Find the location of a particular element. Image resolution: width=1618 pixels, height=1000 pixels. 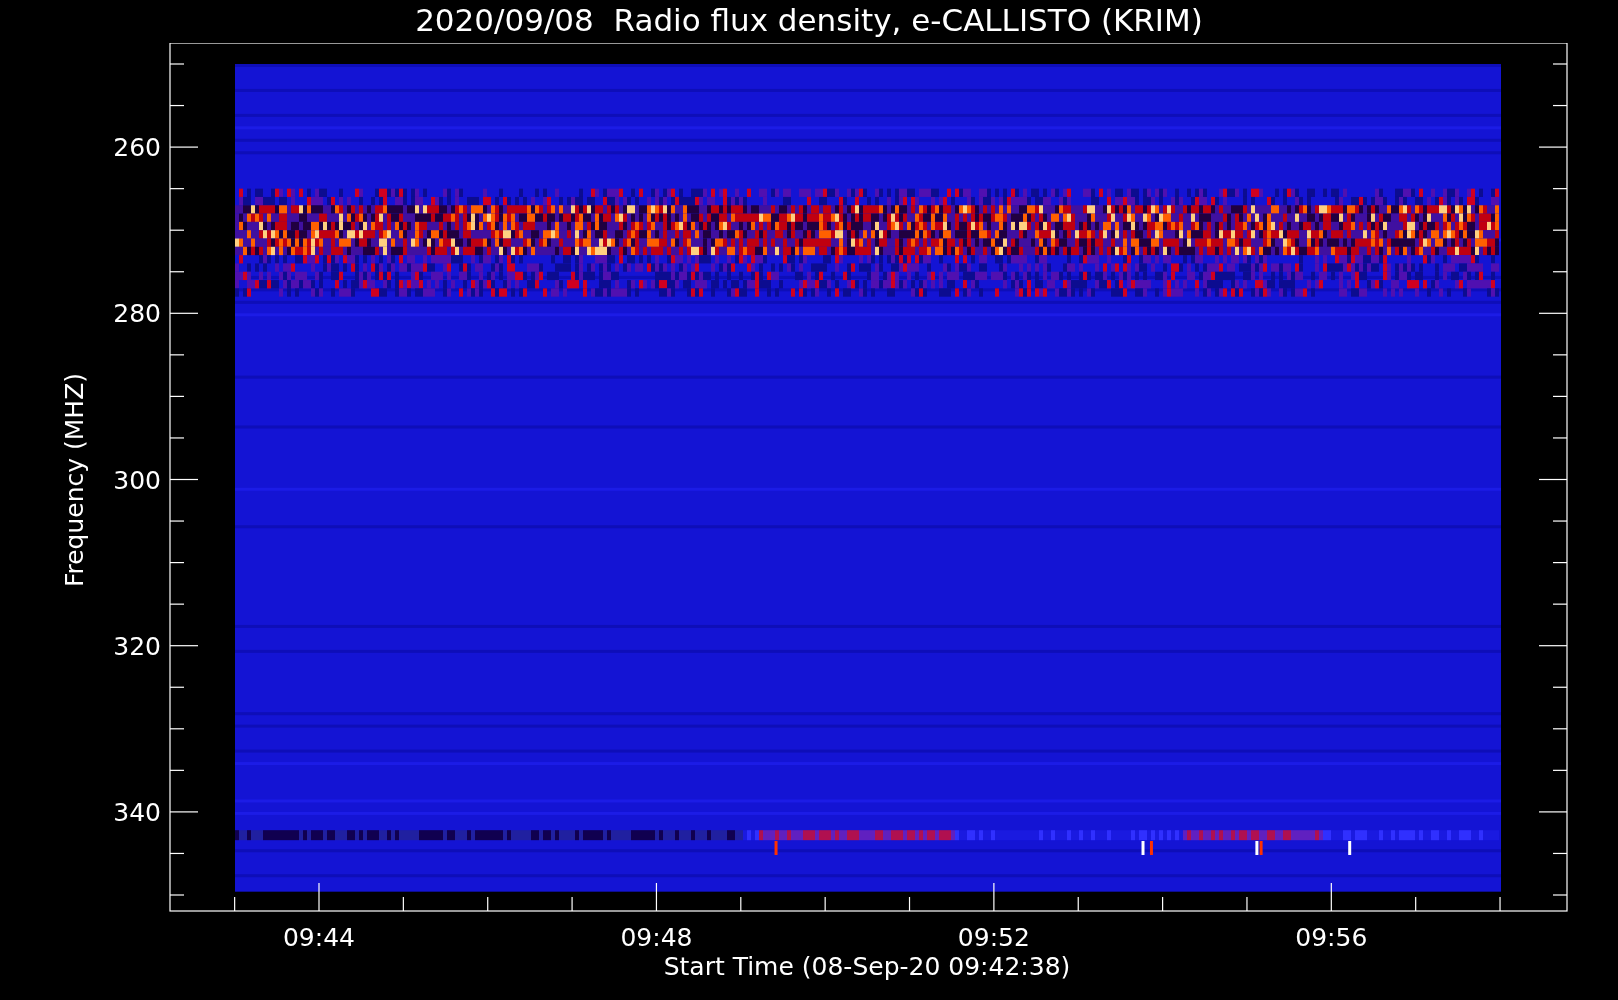

plot-title: 2020/09/08 Radio flux density, e-CALLISTO (KRIM) is located at coordinates (809, 20).